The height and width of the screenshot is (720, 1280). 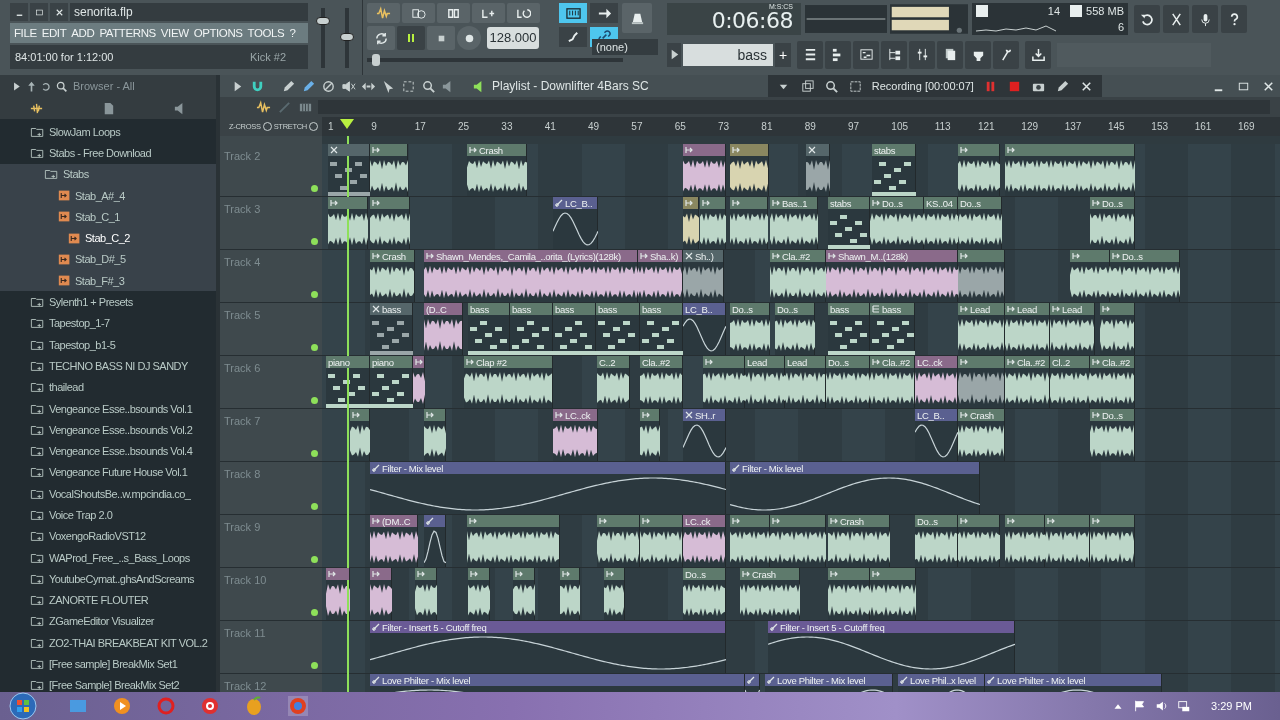 What do you see at coordinates (242, 262) in the screenshot?
I see `track-name: Track 4` at bounding box center [242, 262].